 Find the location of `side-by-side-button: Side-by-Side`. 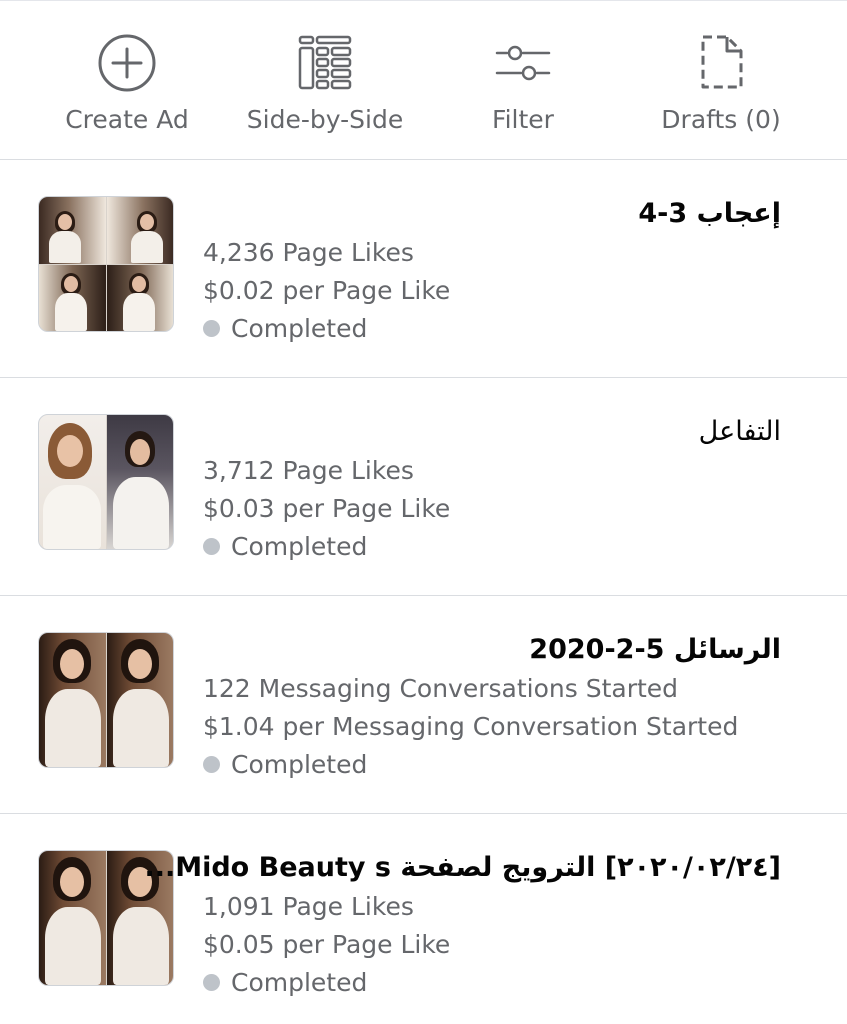

side-by-side-button: Side-by-Side is located at coordinates (325, 80).